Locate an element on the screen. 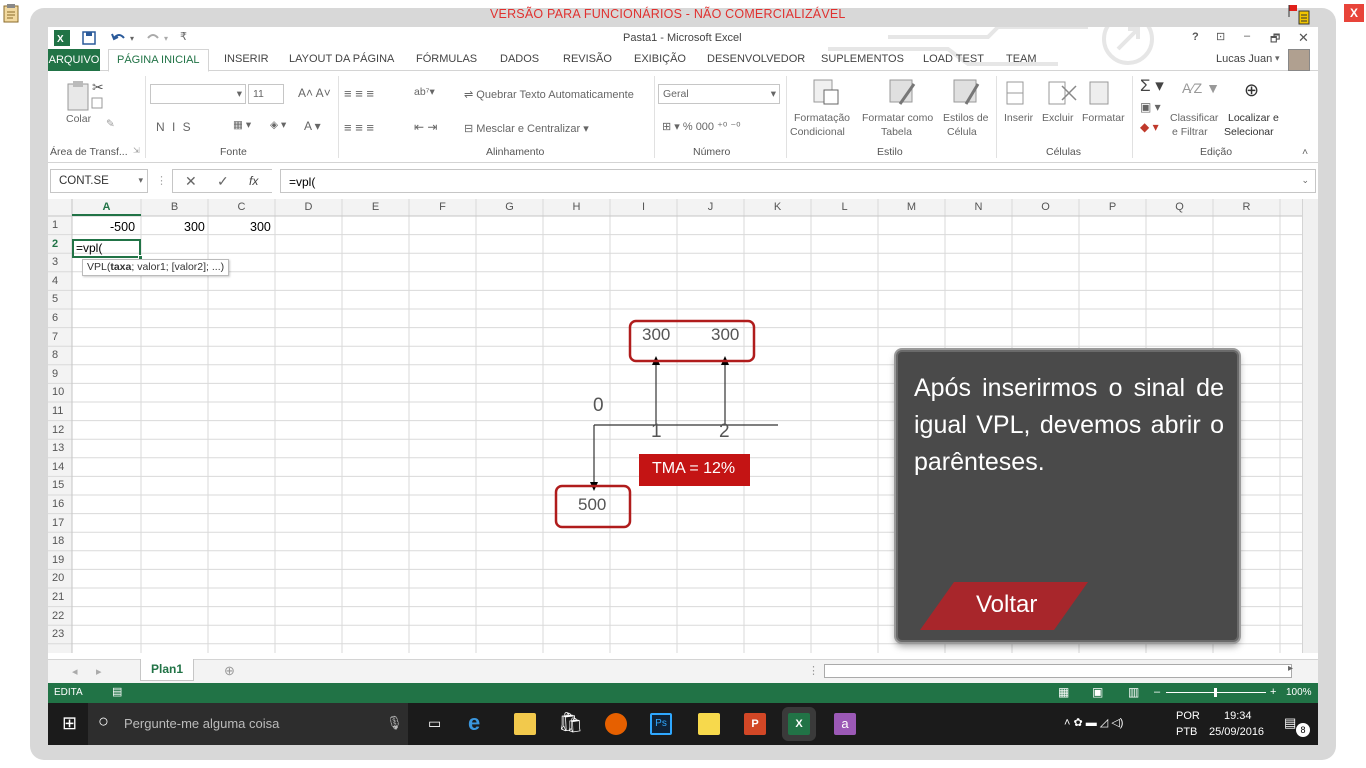  dialog-launcher-icon: ⇲ is located at coordinates (136, 150).